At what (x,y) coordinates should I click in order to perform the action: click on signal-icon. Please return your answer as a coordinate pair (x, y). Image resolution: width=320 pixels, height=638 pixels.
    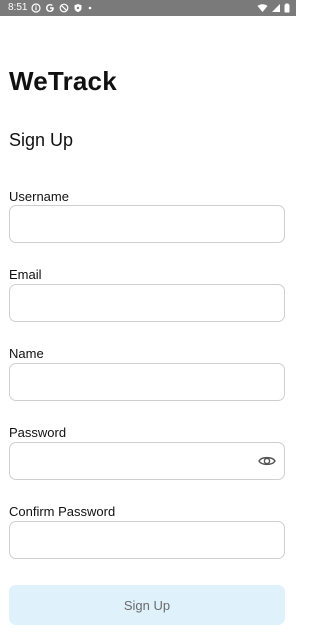
    Looking at the image, I should click on (276, 8).